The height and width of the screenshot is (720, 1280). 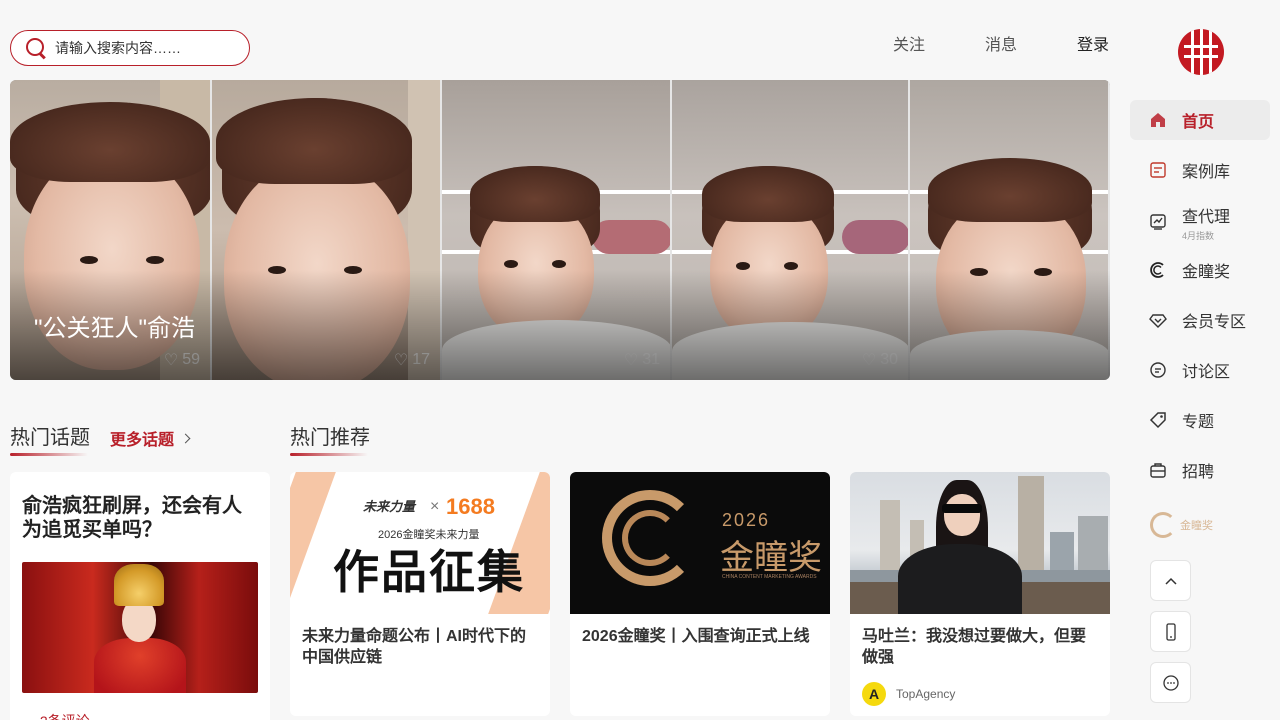 What do you see at coordinates (140, 627) in the screenshot?
I see `topic-image` at bounding box center [140, 627].